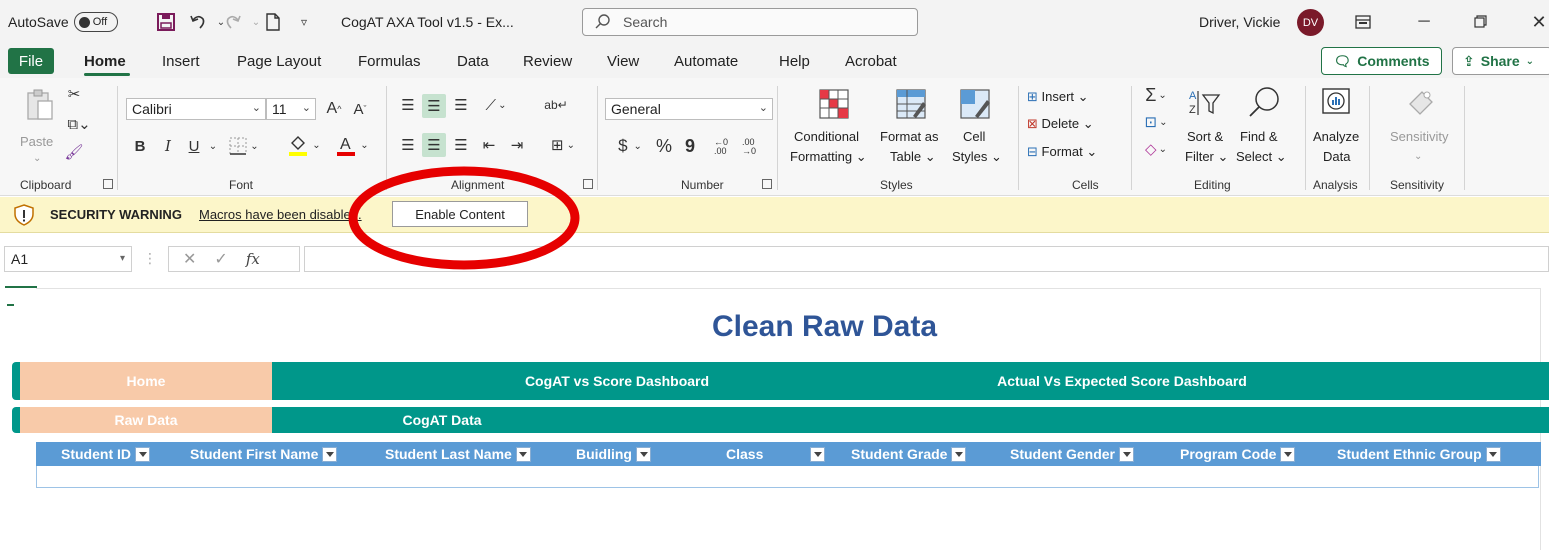 This screenshot has height=550, width=1549. I want to click on new-file-icon, so click(273, 22).